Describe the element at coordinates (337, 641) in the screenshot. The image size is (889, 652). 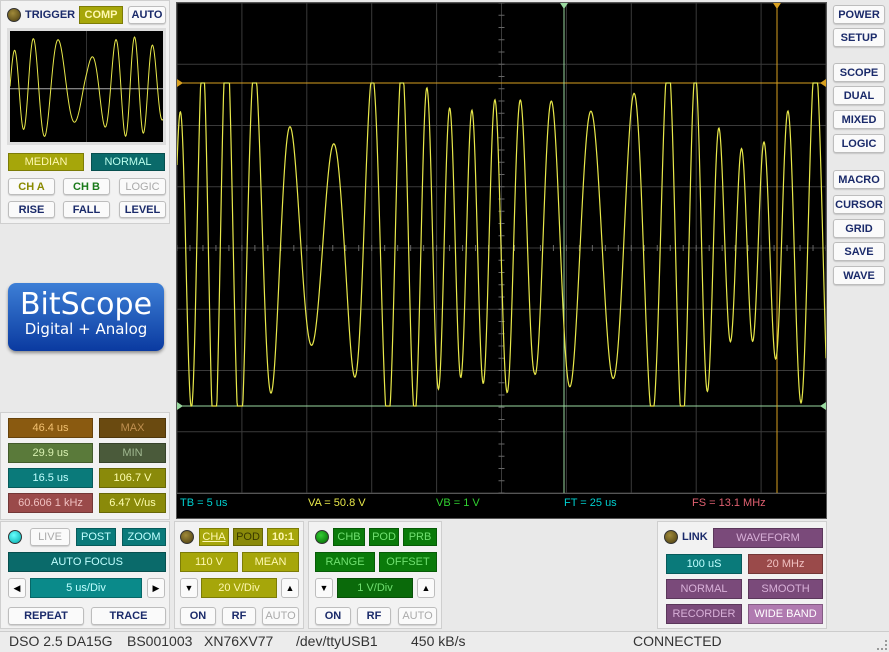
I see `status-device: /dev/ttyUSB1` at that location.